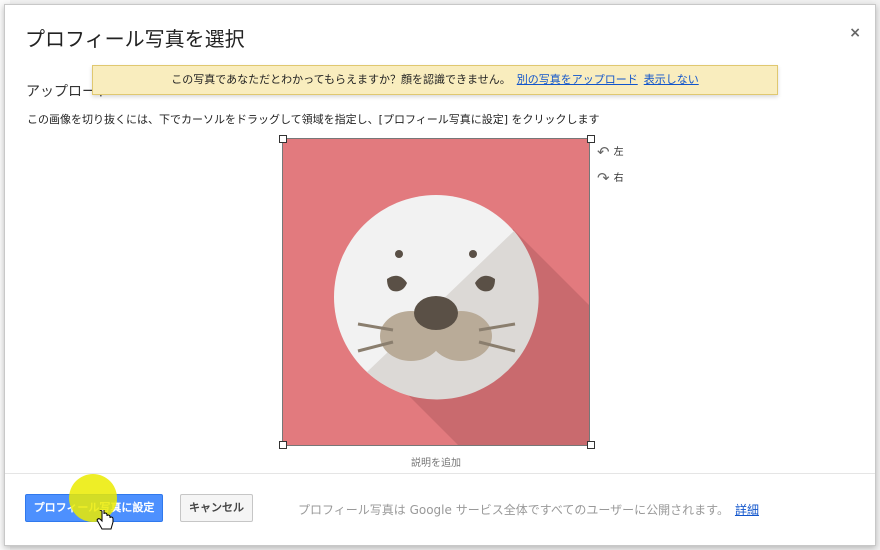 Image resolution: width=880 pixels, height=550 pixels. I want to click on crop-handle-bottom-left, so click(283, 445).